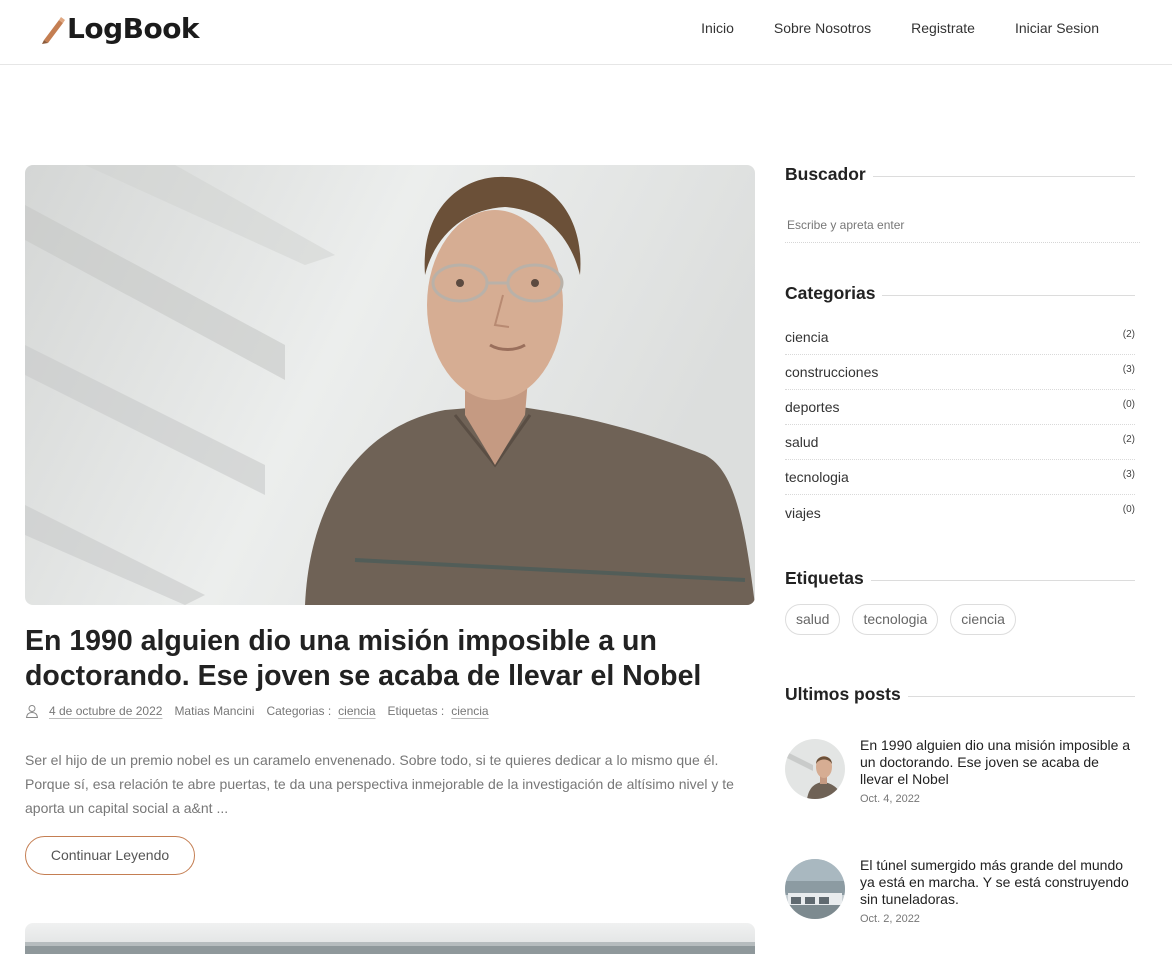  Describe the element at coordinates (32, 711) in the screenshot. I see `user-icon` at that location.